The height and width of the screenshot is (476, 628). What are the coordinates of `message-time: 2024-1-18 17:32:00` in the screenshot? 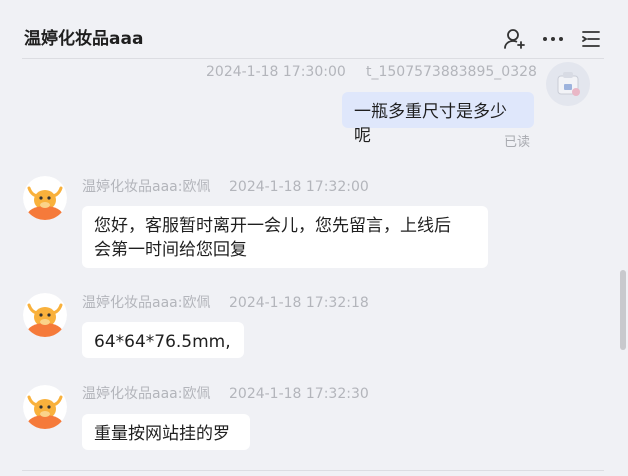 It's located at (299, 187).